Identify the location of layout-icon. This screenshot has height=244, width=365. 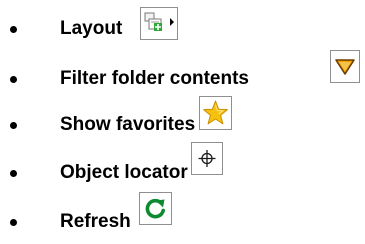
(159, 23).